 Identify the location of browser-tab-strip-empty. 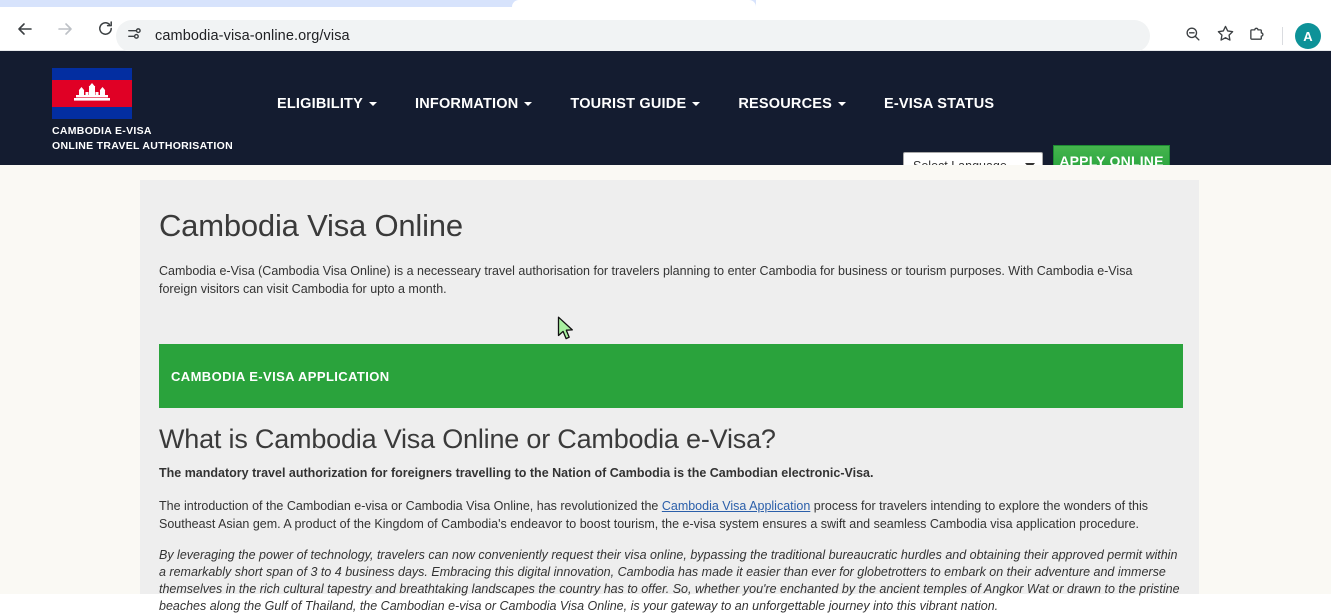
(1043, 3).